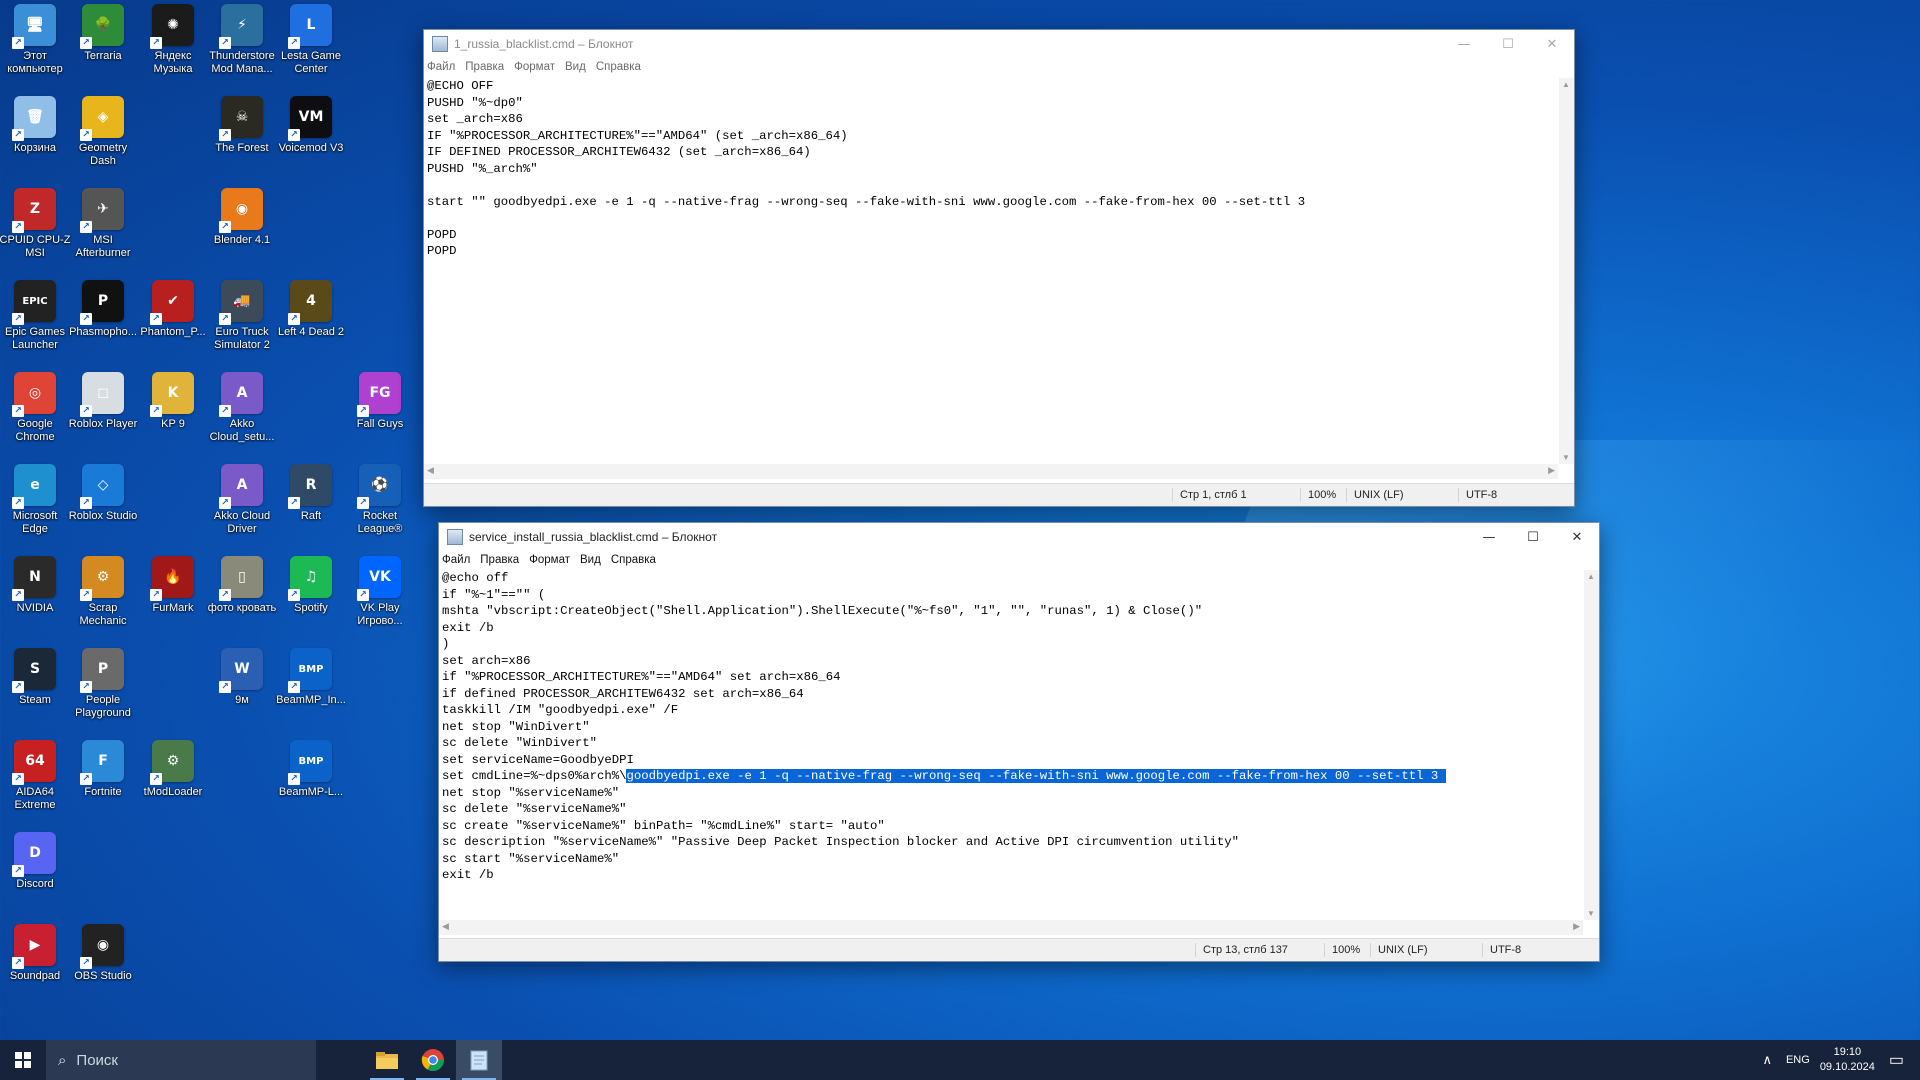 The height and width of the screenshot is (1080, 1920). Describe the element at coordinates (103, 600) in the screenshot. I see `desktop-icon: ⚙Scrap Mechanic` at that location.